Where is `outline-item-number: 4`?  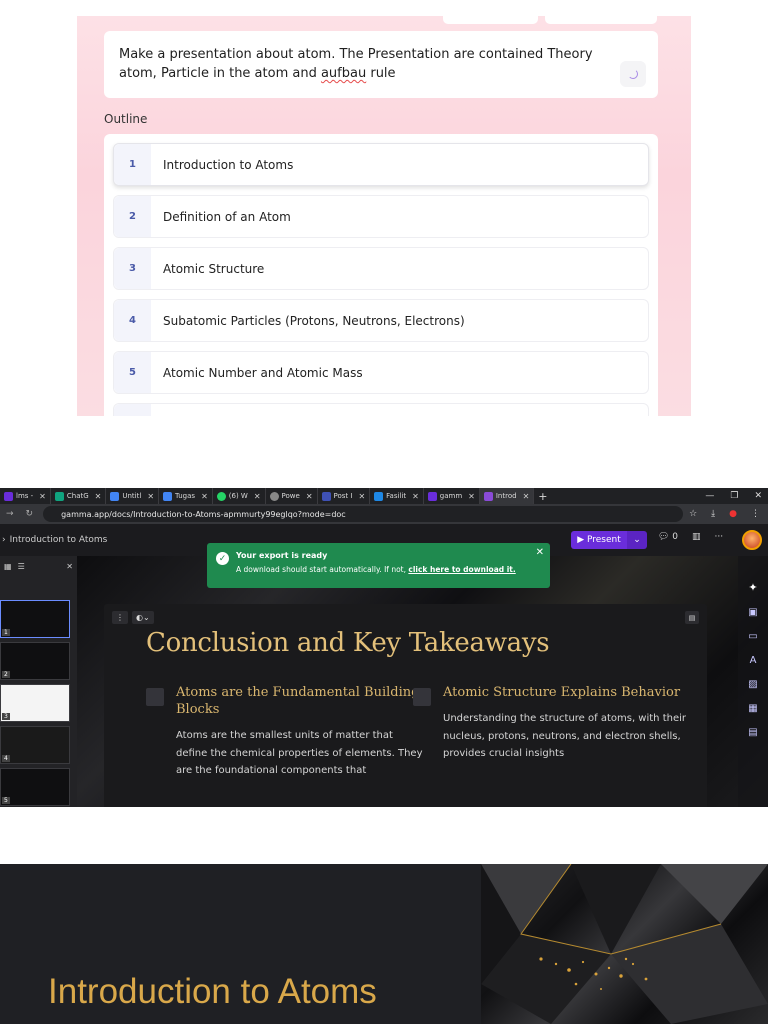 outline-item-number: 4 is located at coordinates (132, 320).